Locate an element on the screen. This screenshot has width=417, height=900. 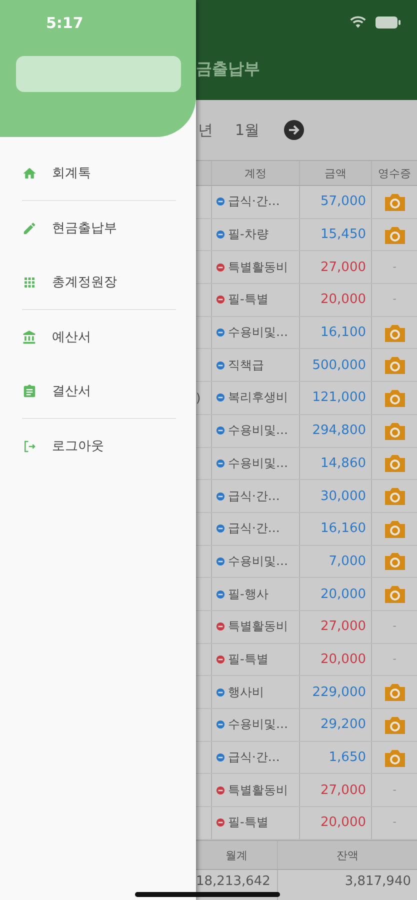
home-icon is located at coordinates (29, 173).